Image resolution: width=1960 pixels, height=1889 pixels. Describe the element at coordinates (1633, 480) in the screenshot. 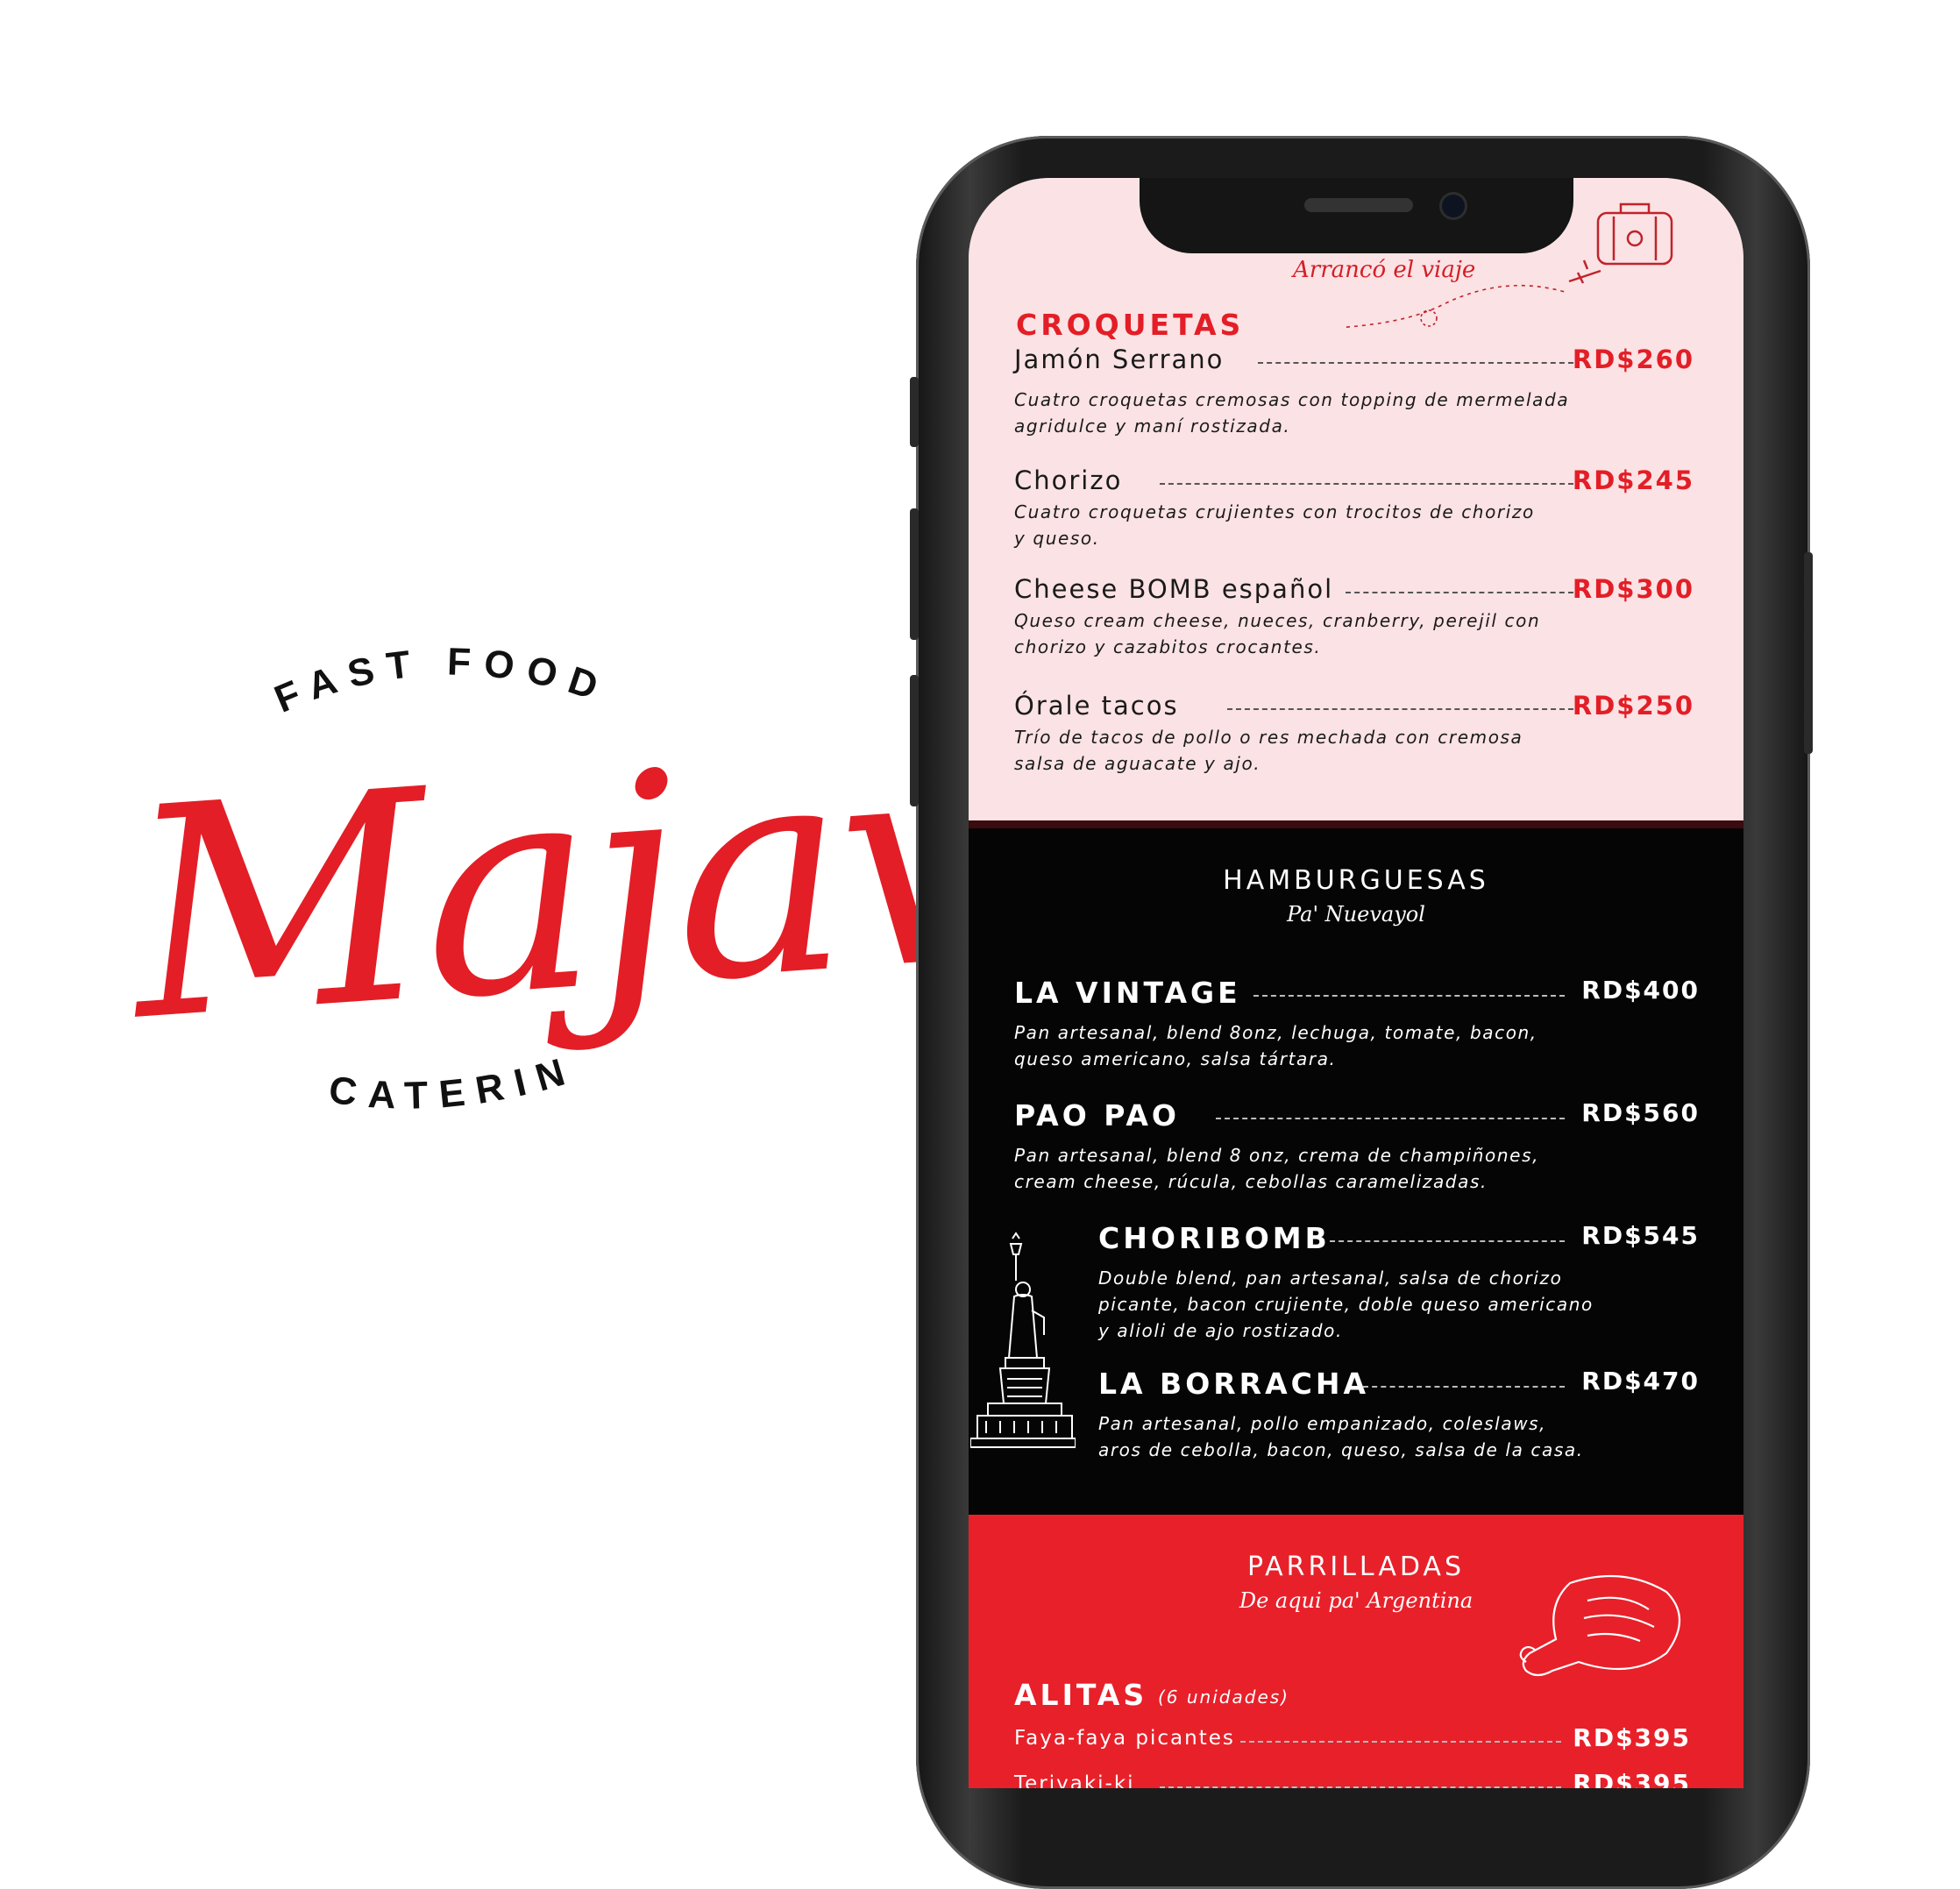

I see `menu-item-price: RD$245` at that location.